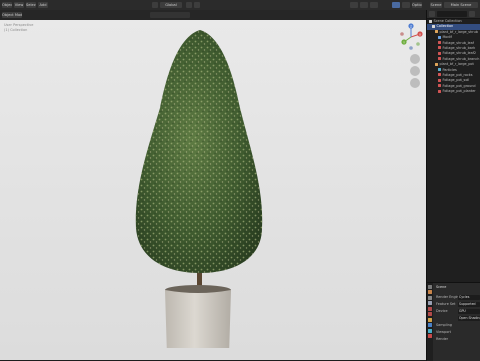 The width and height of the screenshot is (480, 361). I want to click on transform-orientation-dropdown: Global, so click(171, 5).